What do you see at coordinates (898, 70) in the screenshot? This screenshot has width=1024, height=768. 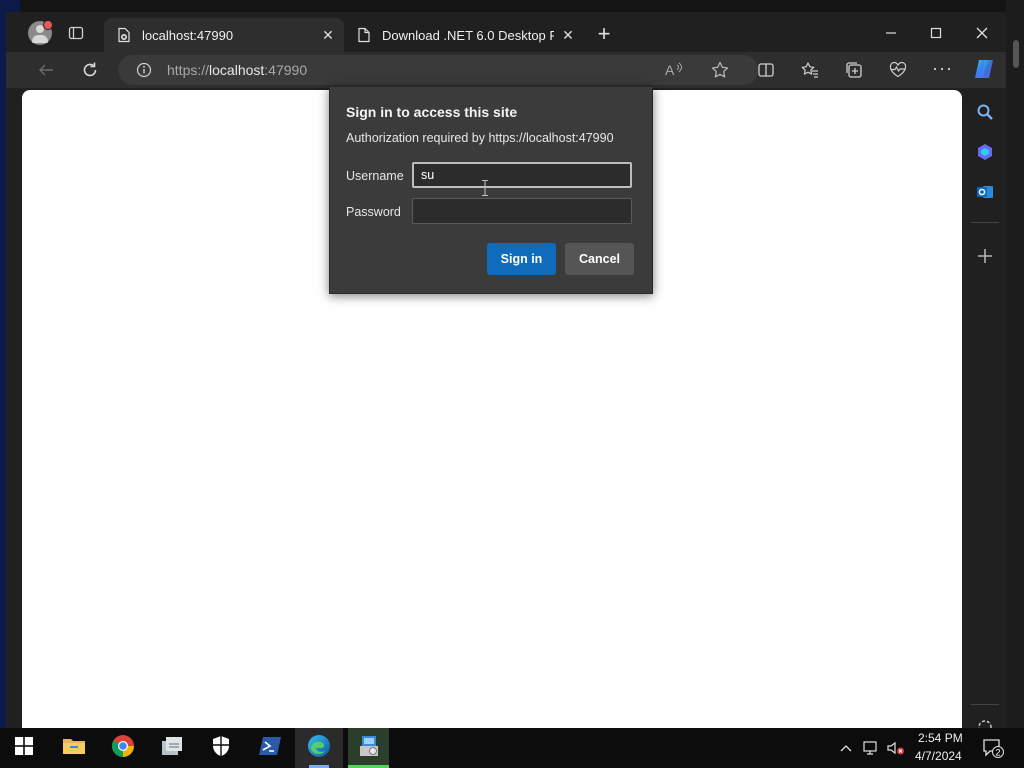 I see `performance-icon` at bounding box center [898, 70].